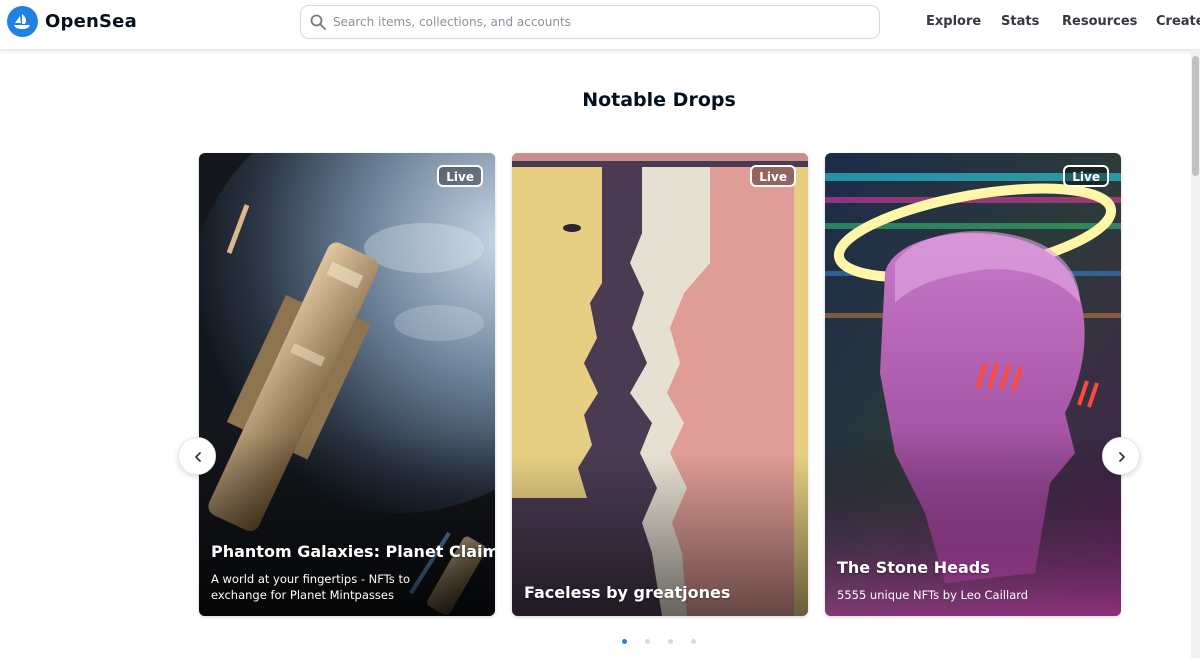 This screenshot has height=658, width=1200. I want to click on page-scrollbar-thumb, so click(1195, 116).